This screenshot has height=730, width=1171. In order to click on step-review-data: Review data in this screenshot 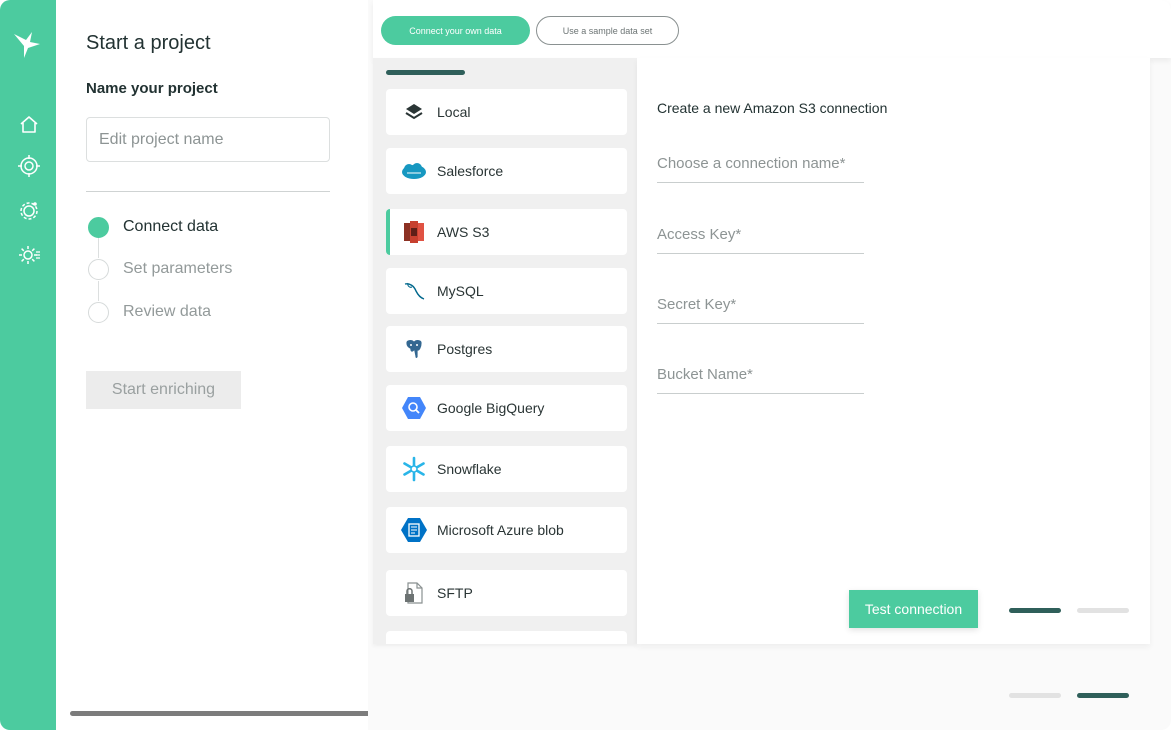, I will do `click(149, 312)`.